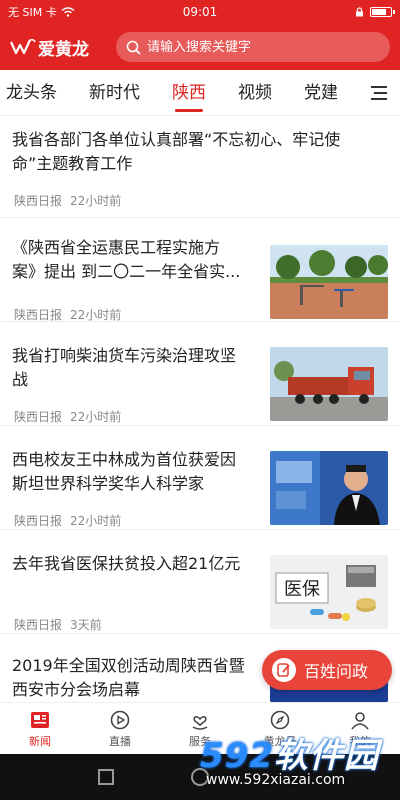  I want to click on logo-text: 爱黄龙, so click(63, 49).